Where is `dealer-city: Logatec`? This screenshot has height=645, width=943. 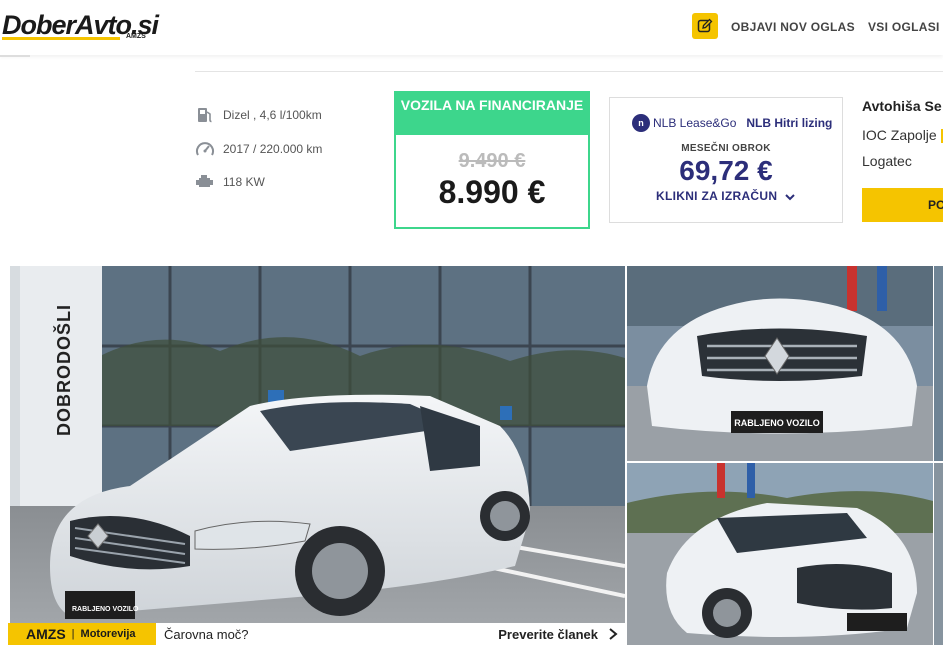 dealer-city: Logatec is located at coordinates (887, 161).